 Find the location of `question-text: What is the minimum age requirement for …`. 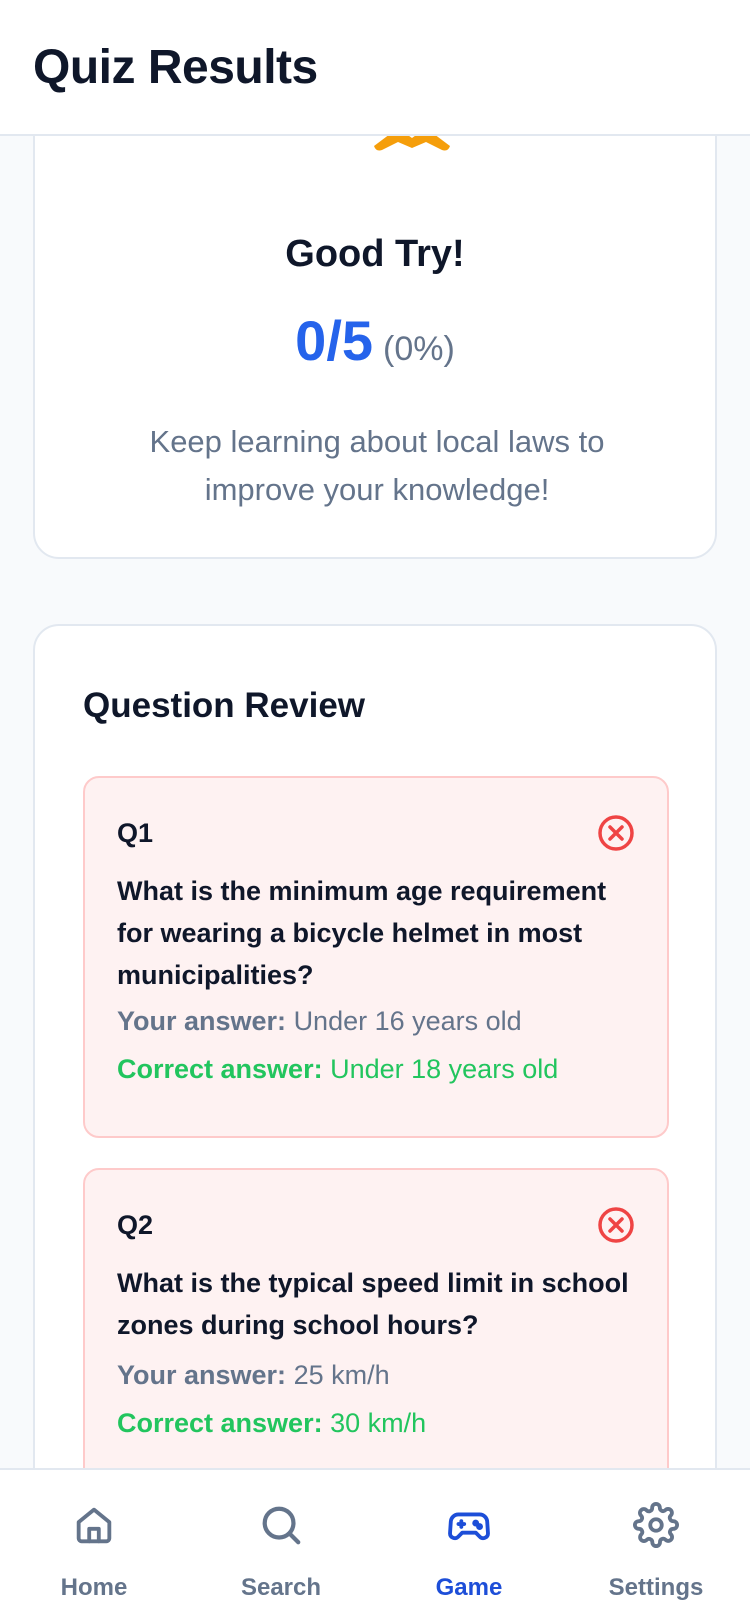

question-text: What is the minimum age requirement for … is located at coordinates (362, 933).